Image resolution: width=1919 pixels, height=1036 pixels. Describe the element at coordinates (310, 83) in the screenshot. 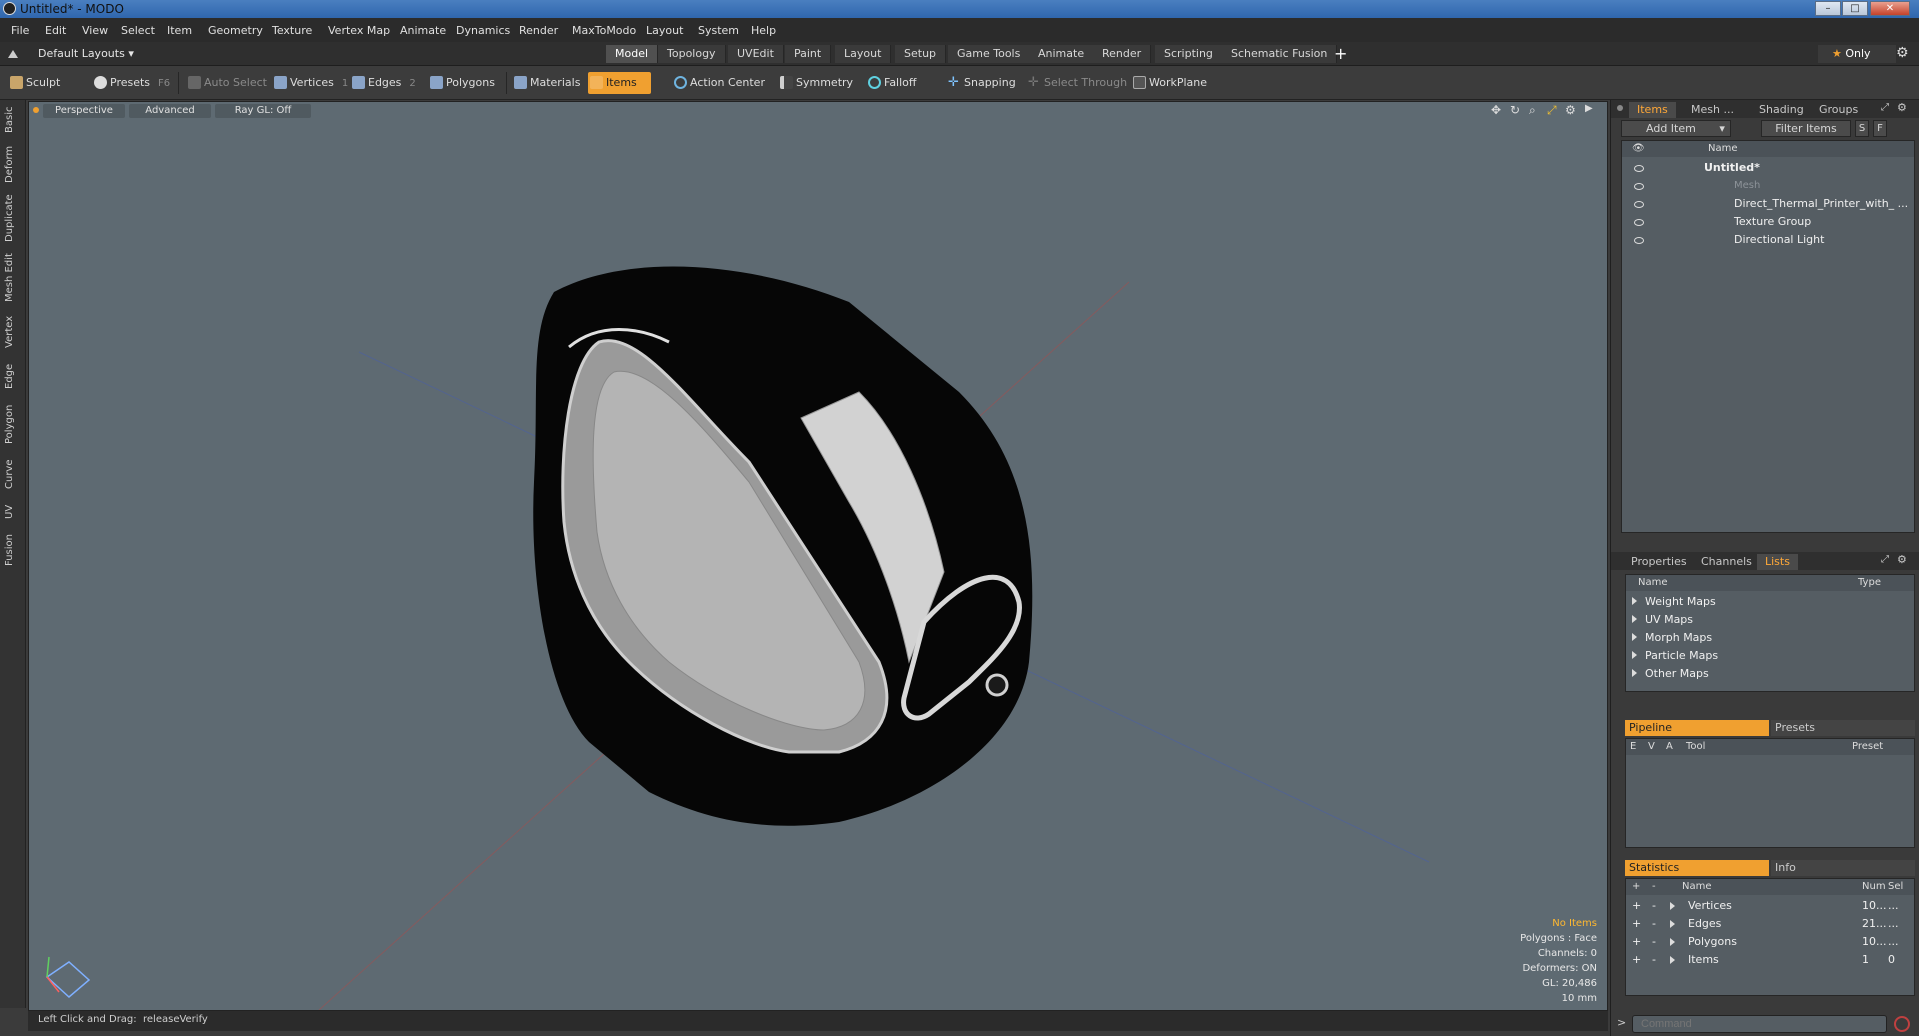

I see `vertices-button: Vertices 1` at that location.